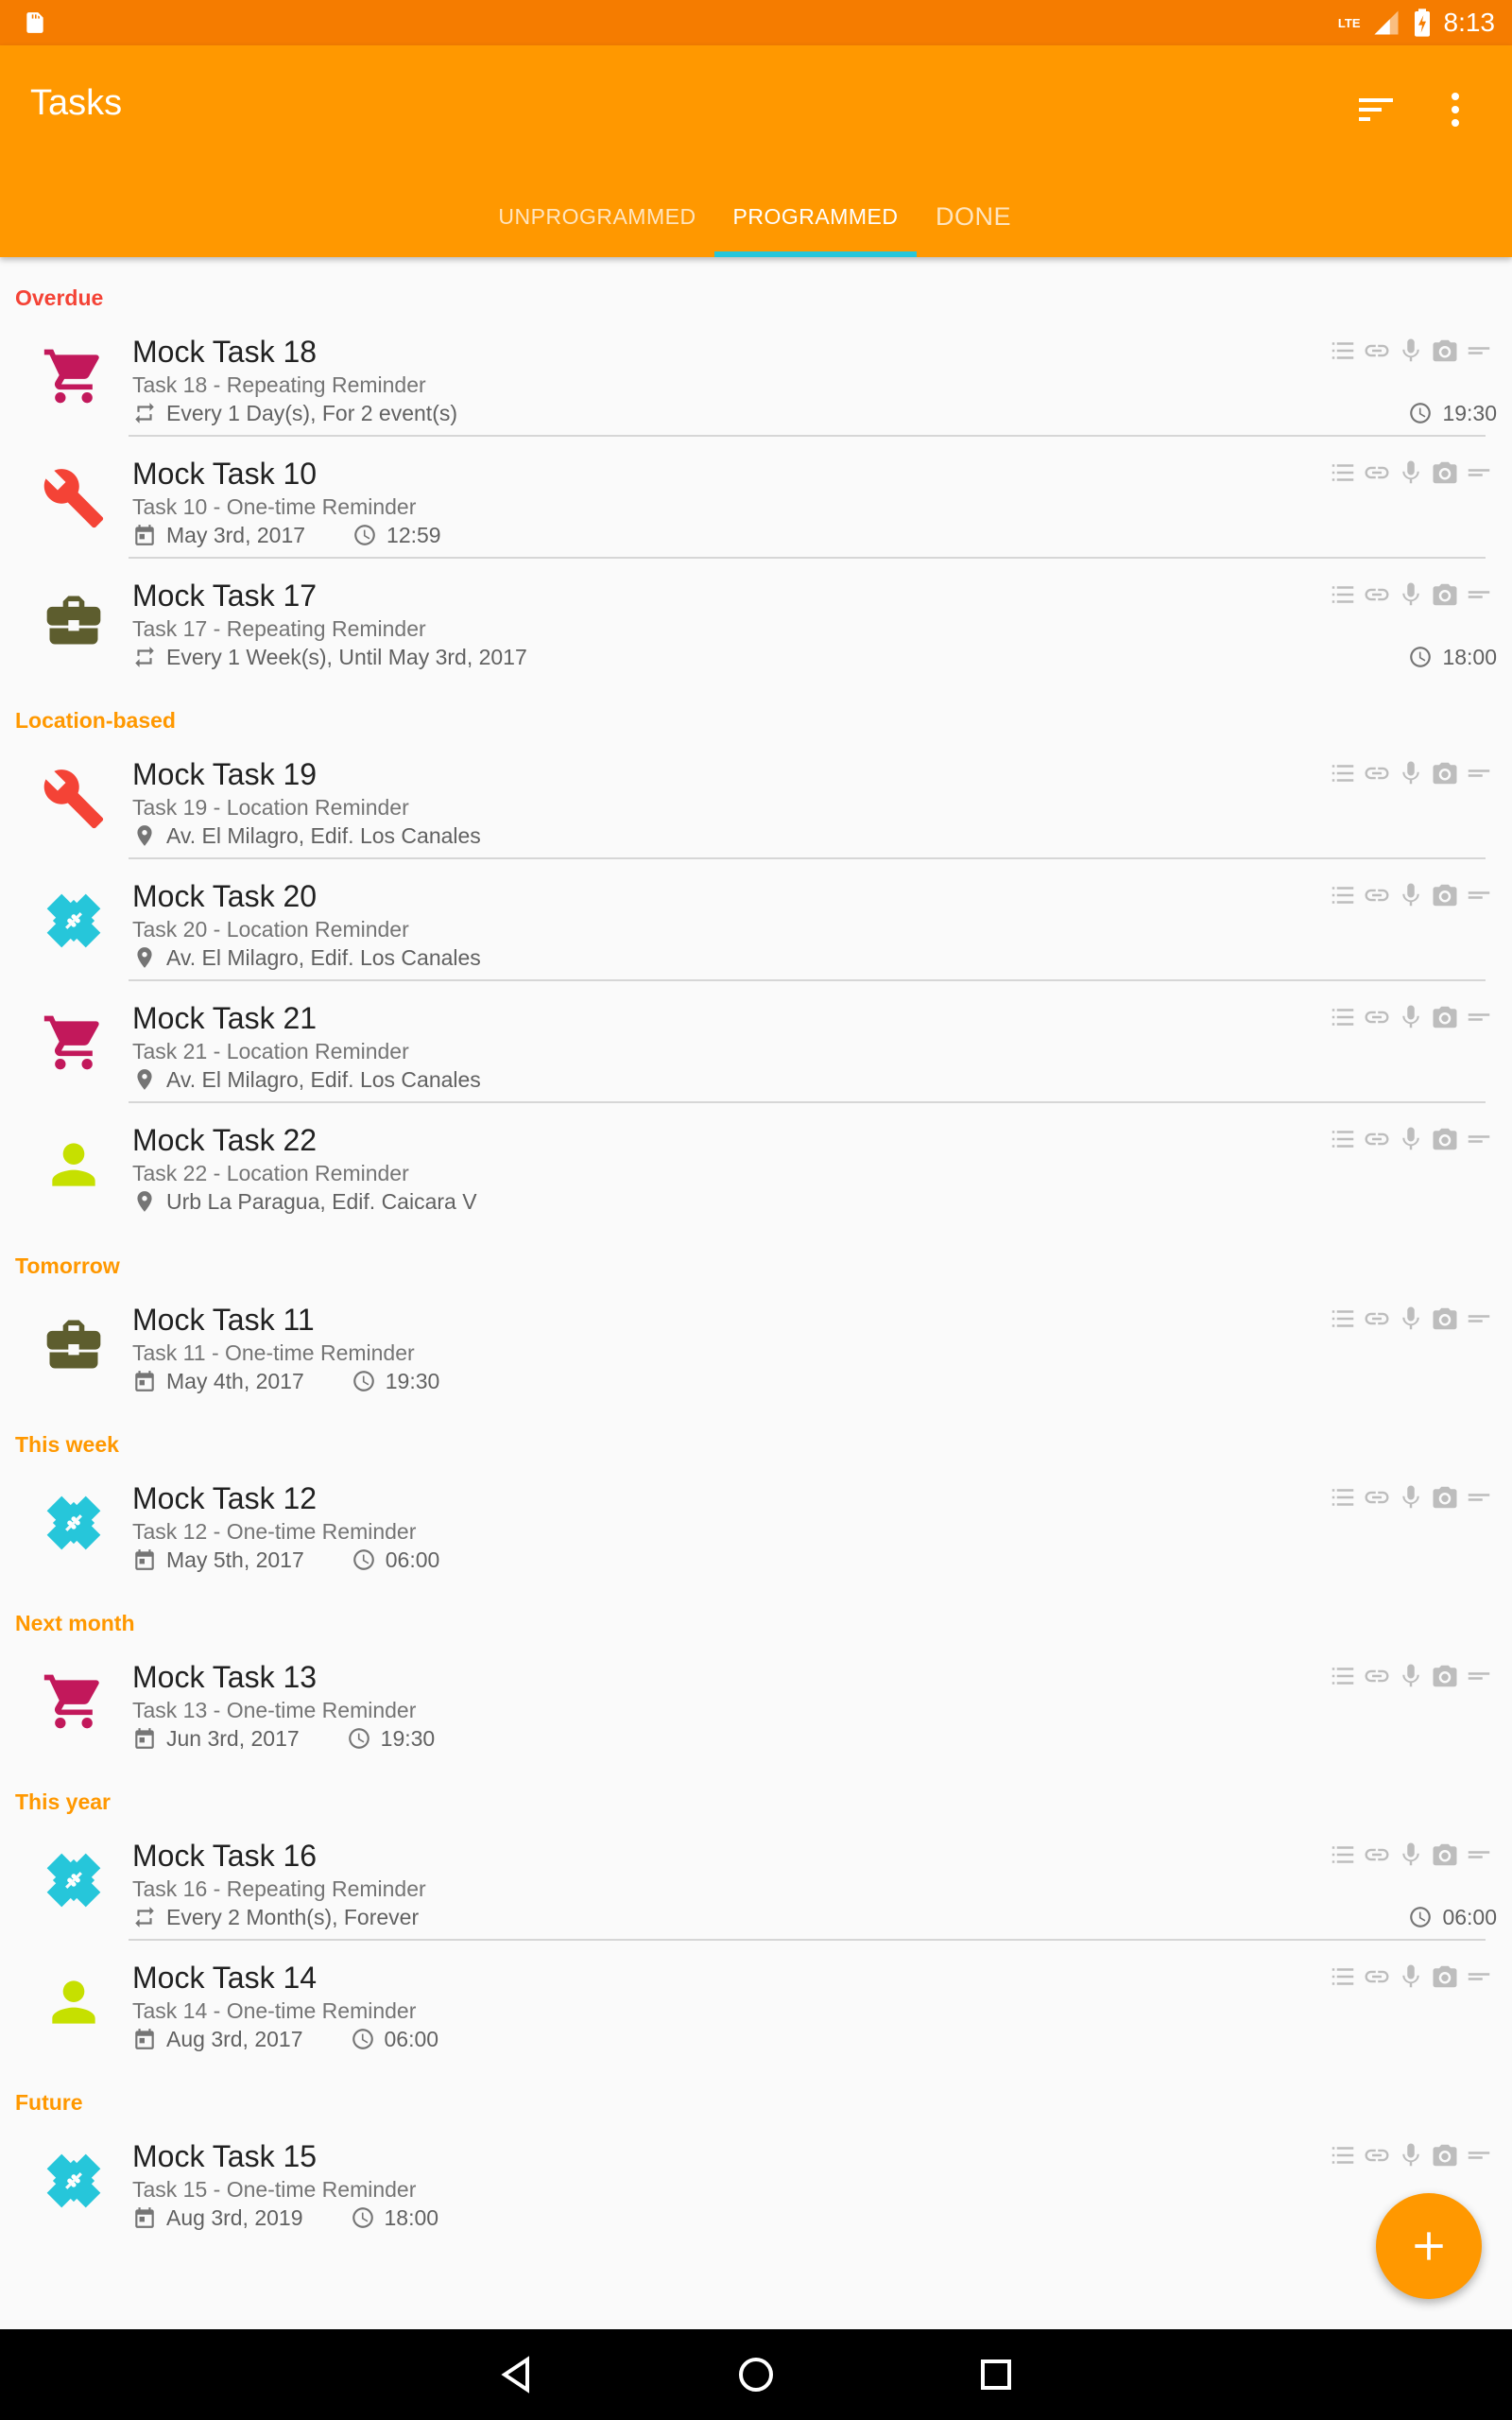 This screenshot has height=2420, width=1512. I want to click on repeat-icon, so click(144, 1917).